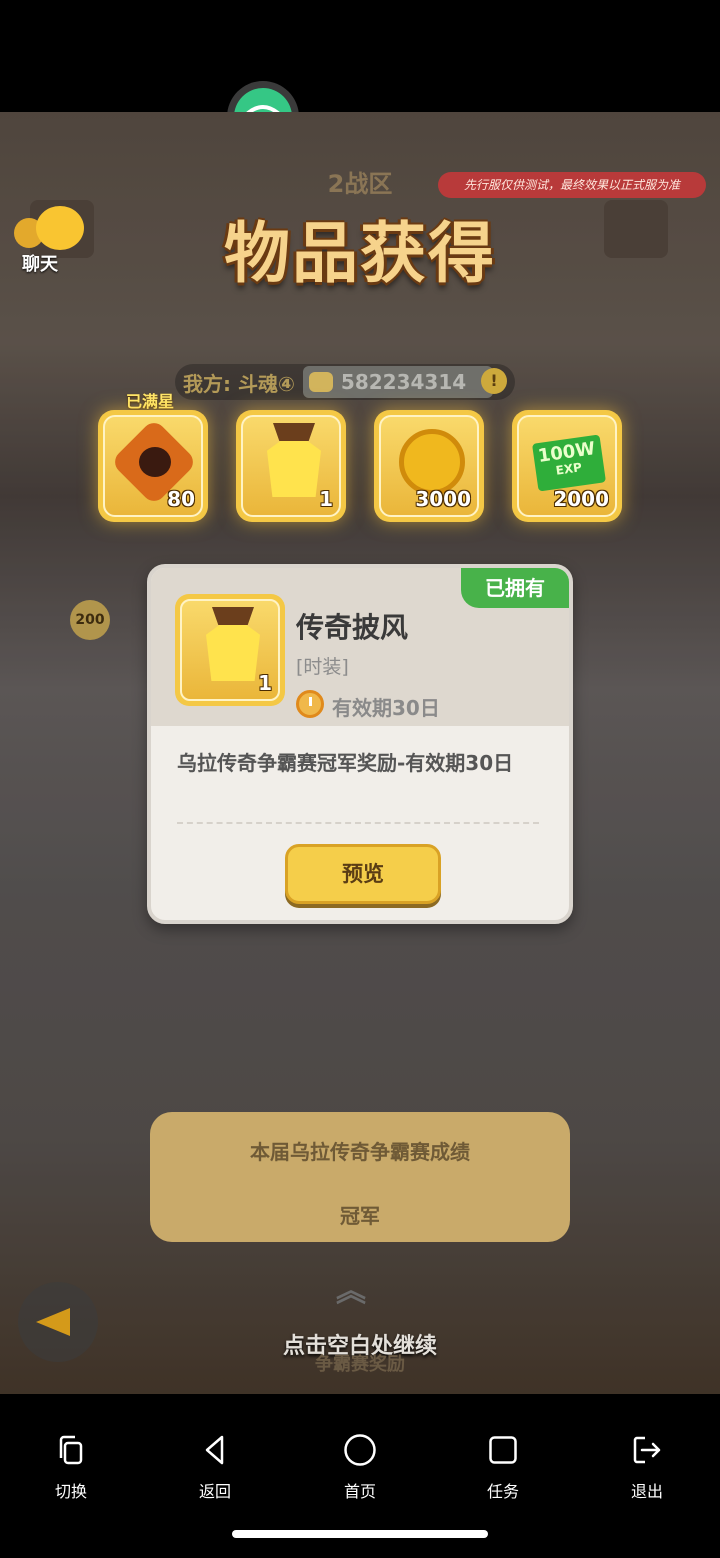 The height and width of the screenshot is (1558, 720). I want to click on divider, so click(358, 823).